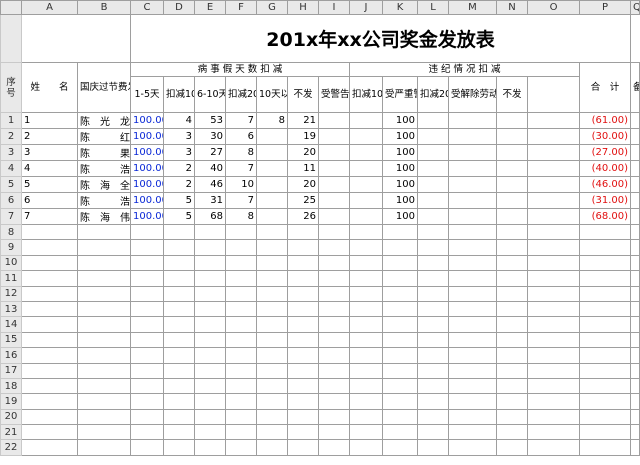  What do you see at coordinates (303, 136) in the screenshot?
I see `cell-h: 19` at bounding box center [303, 136].